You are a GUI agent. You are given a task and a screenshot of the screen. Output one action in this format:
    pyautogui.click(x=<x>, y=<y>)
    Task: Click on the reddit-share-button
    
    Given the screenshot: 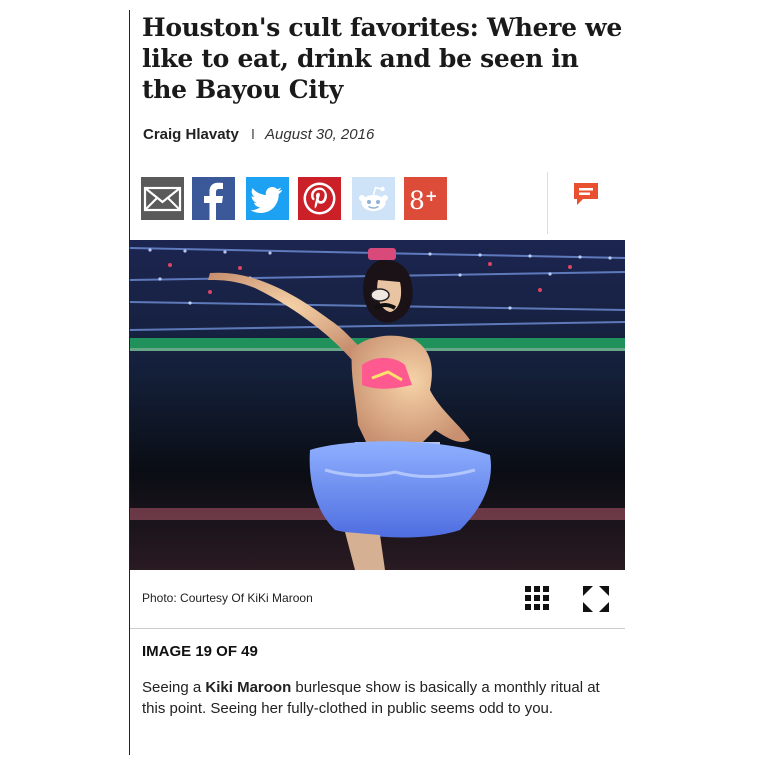 What is the action you would take?
    pyautogui.click(x=373, y=198)
    